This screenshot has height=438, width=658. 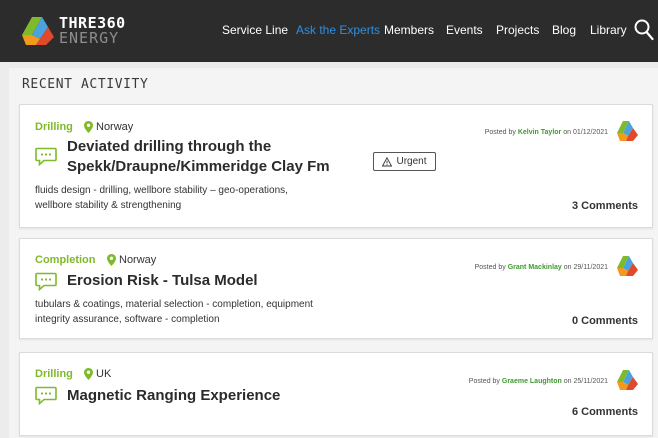 What do you see at coordinates (608, 30) in the screenshot?
I see `nav-item-library: Library` at bounding box center [608, 30].